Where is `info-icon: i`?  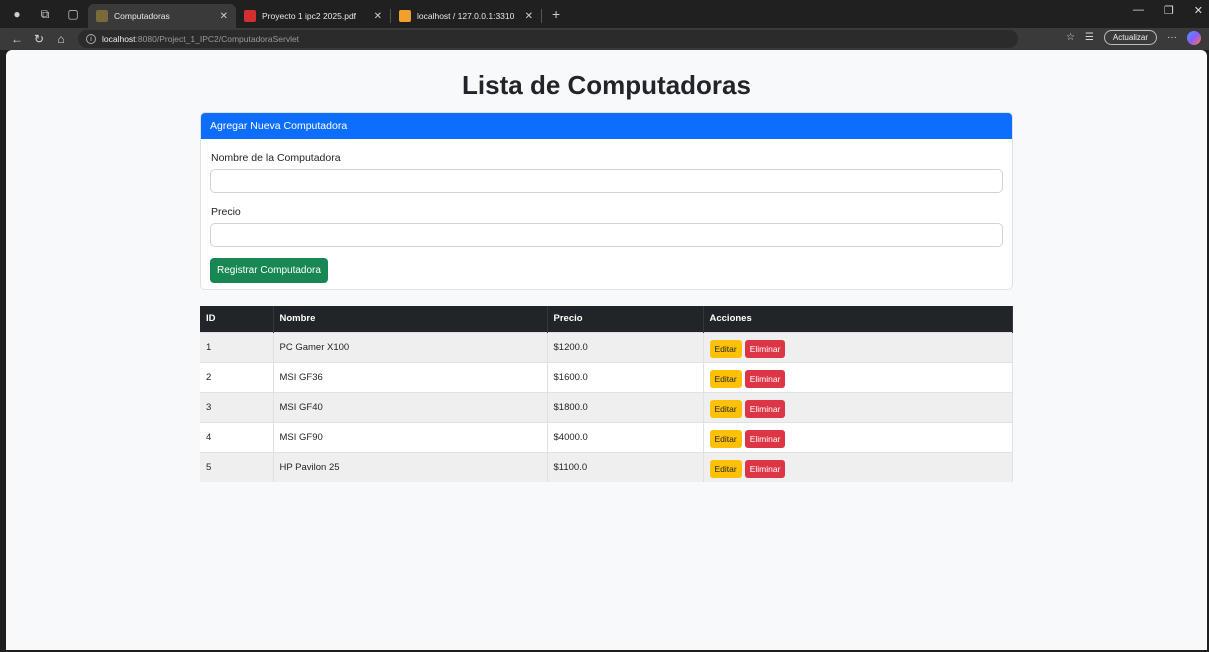
info-icon: i is located at coordinates (91, 39).